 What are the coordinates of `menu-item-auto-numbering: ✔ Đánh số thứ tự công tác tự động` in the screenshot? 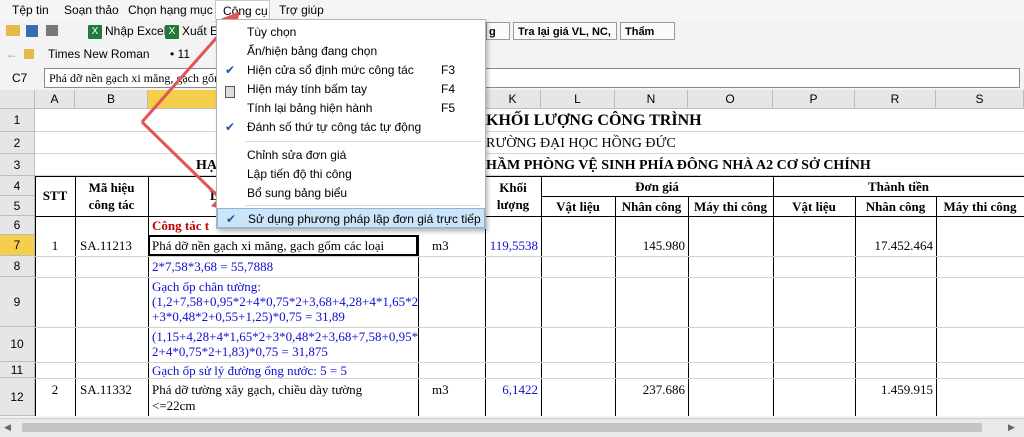 It's located at (351, 127).